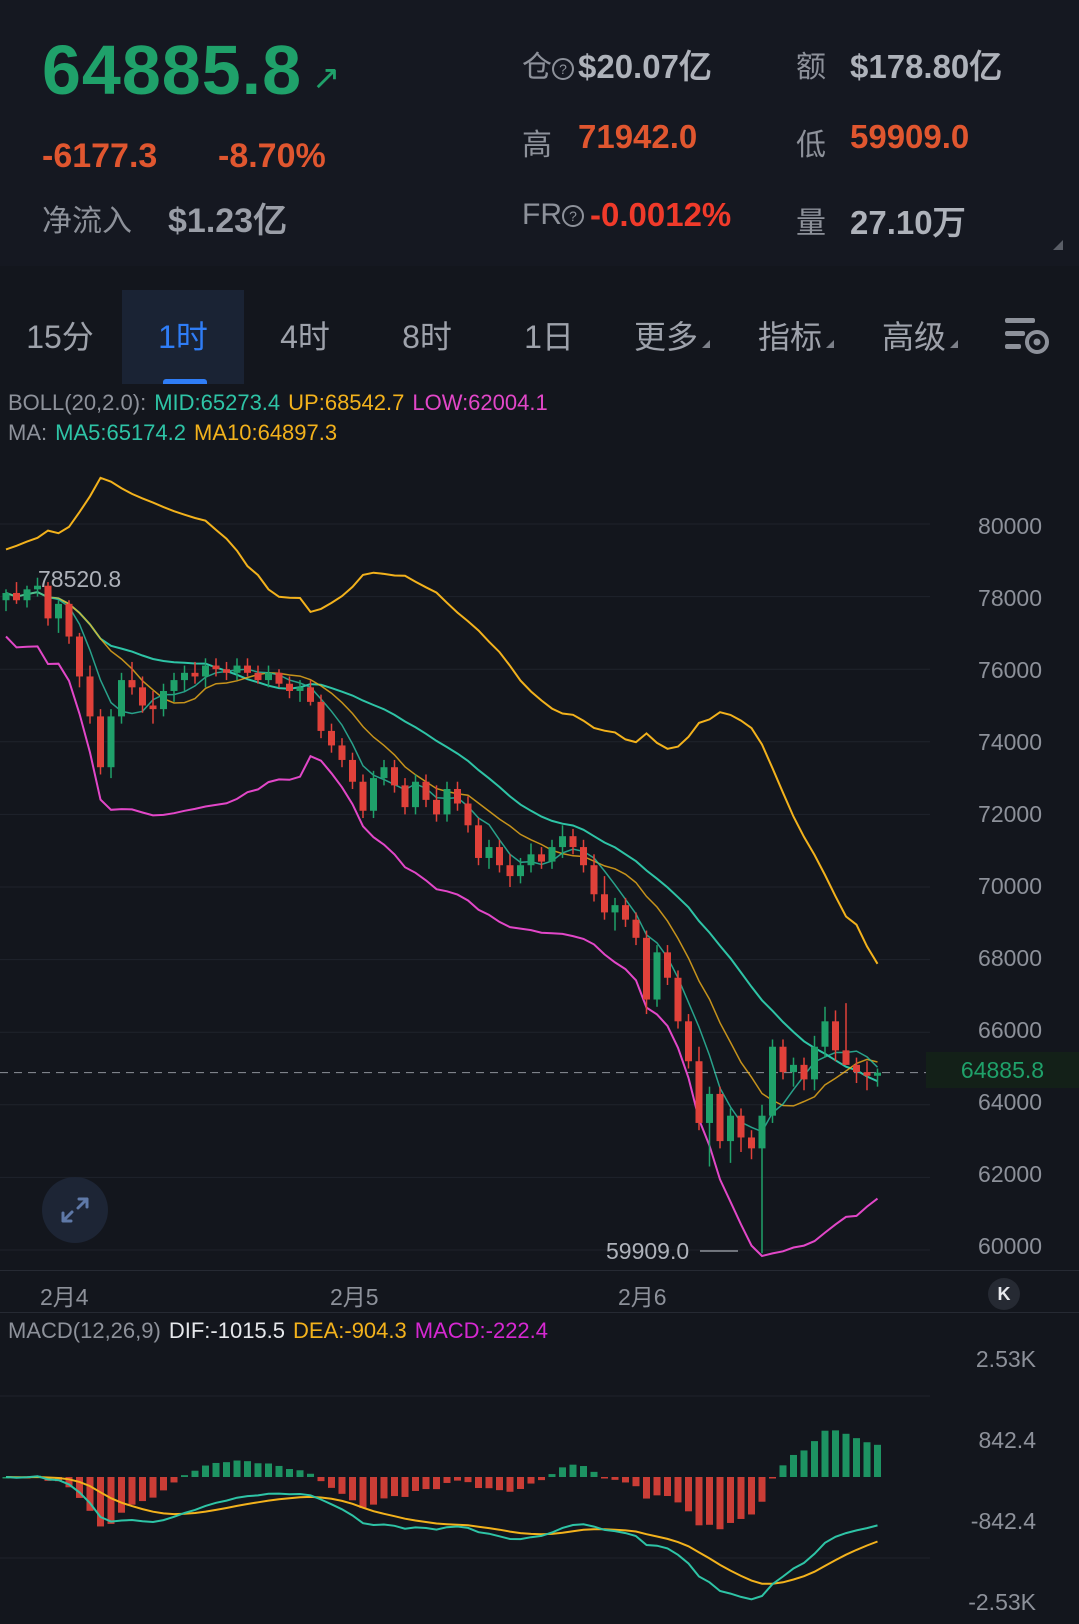 This screenshot has width=1079, height=1624. Describe the element at coordinates (549, 337) in the screenshot. I see `tab-1d: 1日` at that location.